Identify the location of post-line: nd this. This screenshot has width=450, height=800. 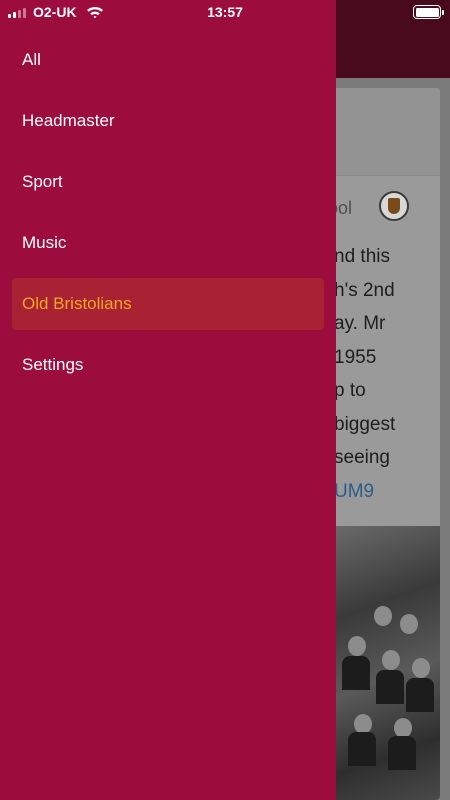
(362, 256).